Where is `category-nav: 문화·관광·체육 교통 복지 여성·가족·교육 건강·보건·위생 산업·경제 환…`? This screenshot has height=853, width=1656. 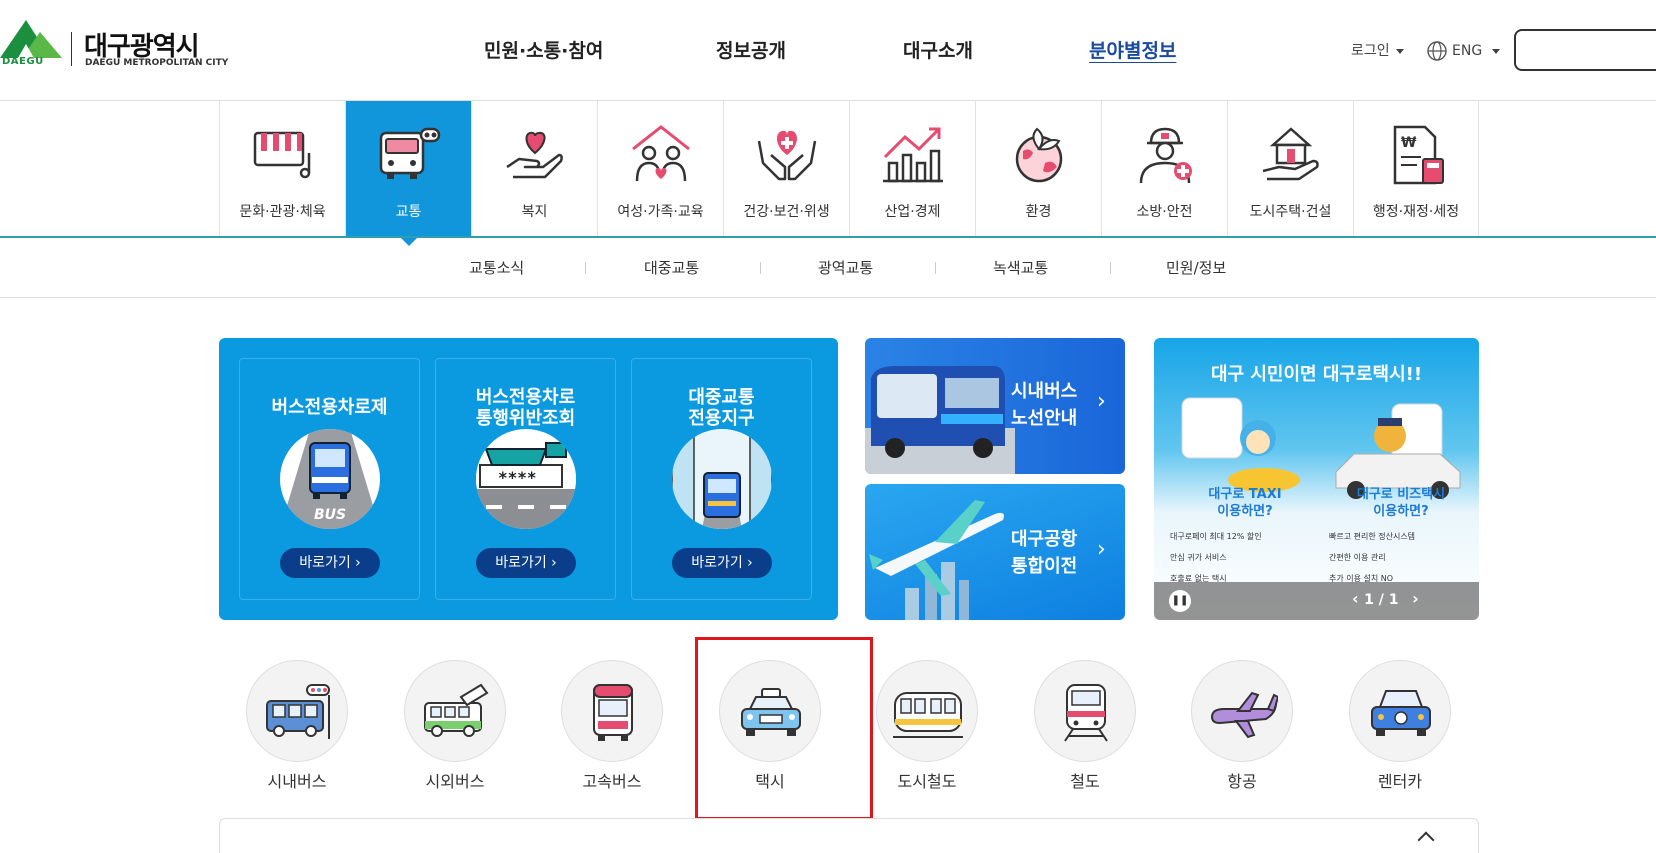
category-nav: 문화·관광·체육 교통 복지 여성·가족·교육 건강·보건·위생 산업·경제 환… is located at coordinates (849, 173).